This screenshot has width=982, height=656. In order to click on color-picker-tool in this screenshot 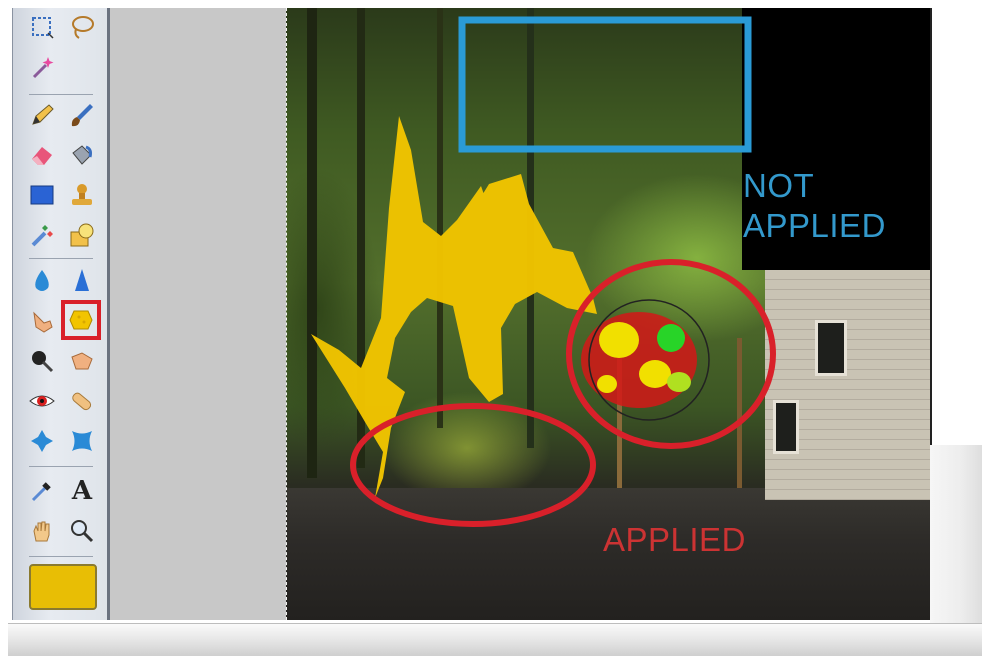, I will do `click(42, 491)`.